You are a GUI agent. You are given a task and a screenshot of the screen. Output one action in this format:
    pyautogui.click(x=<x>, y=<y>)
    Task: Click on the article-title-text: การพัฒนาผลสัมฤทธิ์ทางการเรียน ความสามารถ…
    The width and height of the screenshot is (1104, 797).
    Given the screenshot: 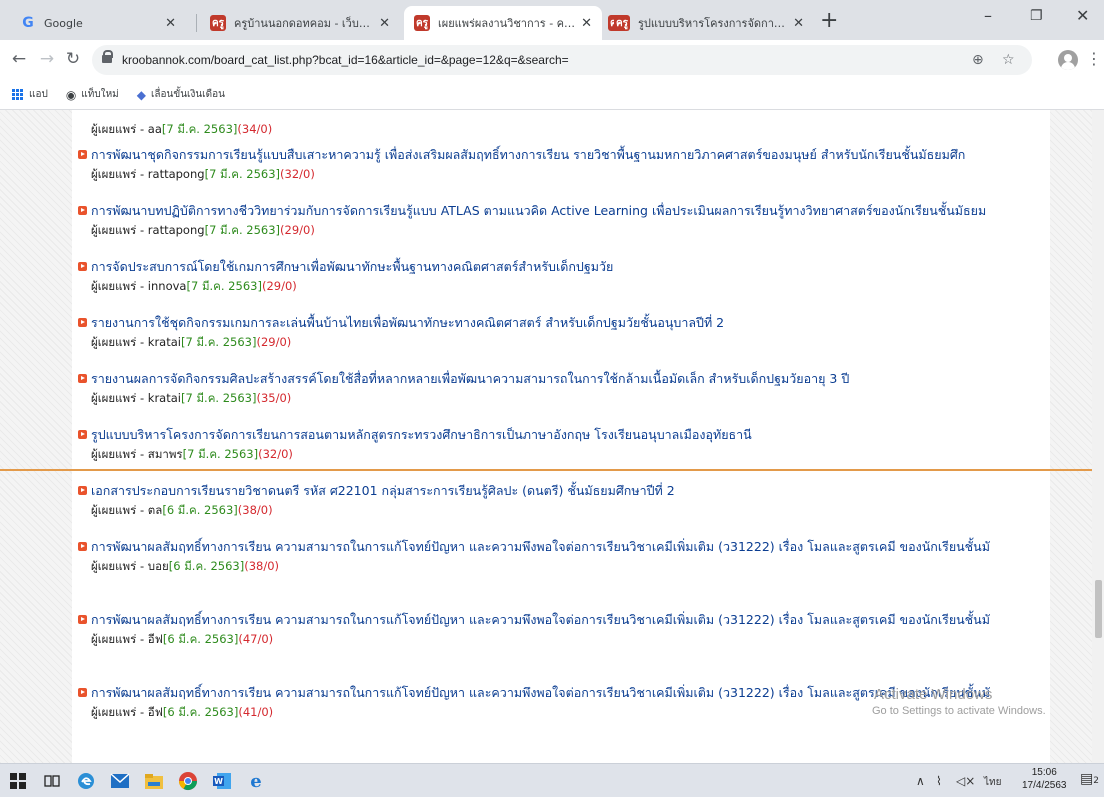 What is the action you would take?
    pyautogui.click(x=540, y=619)
    